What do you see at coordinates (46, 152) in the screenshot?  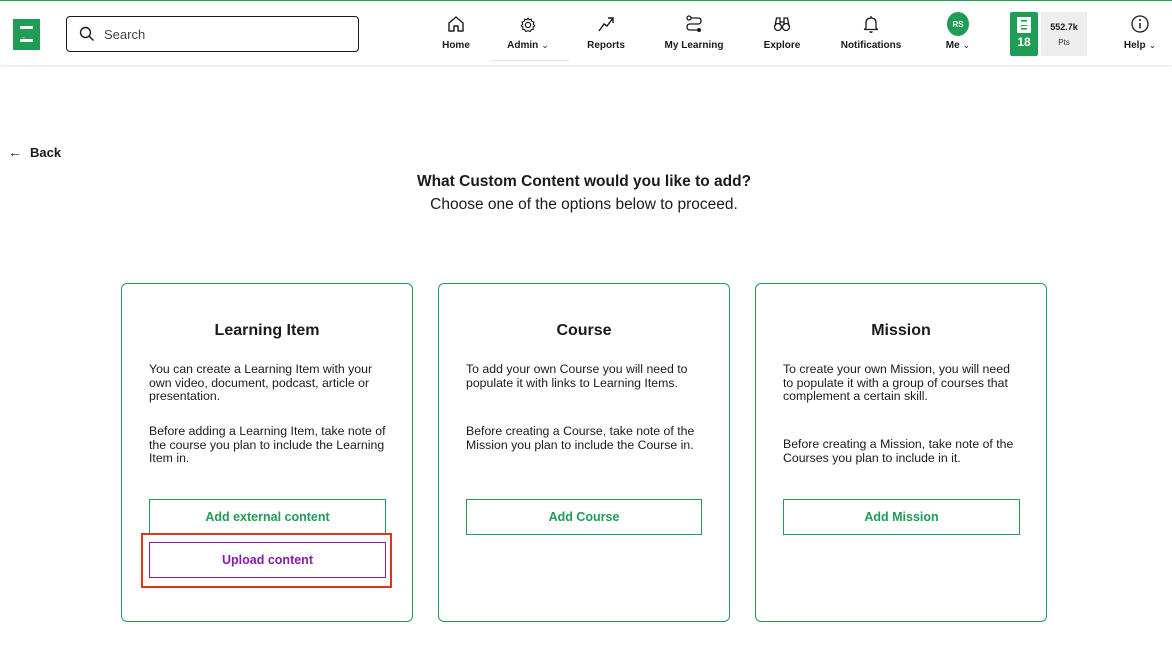 I see `back-label: Back` at bounding box center [46, 152].